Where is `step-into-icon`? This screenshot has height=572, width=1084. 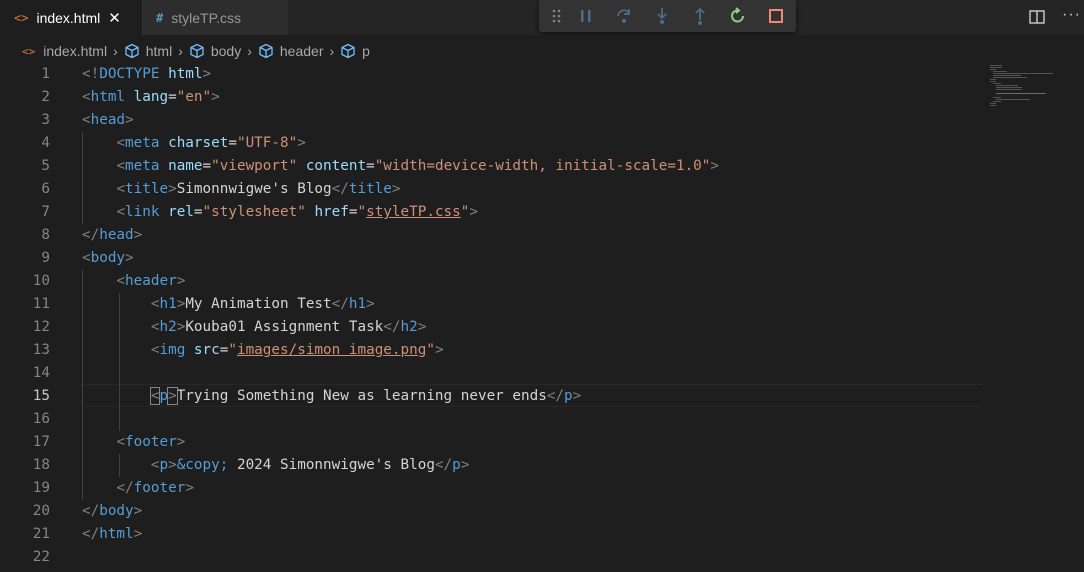 step-into-icon is located at coordinates (662, 16).